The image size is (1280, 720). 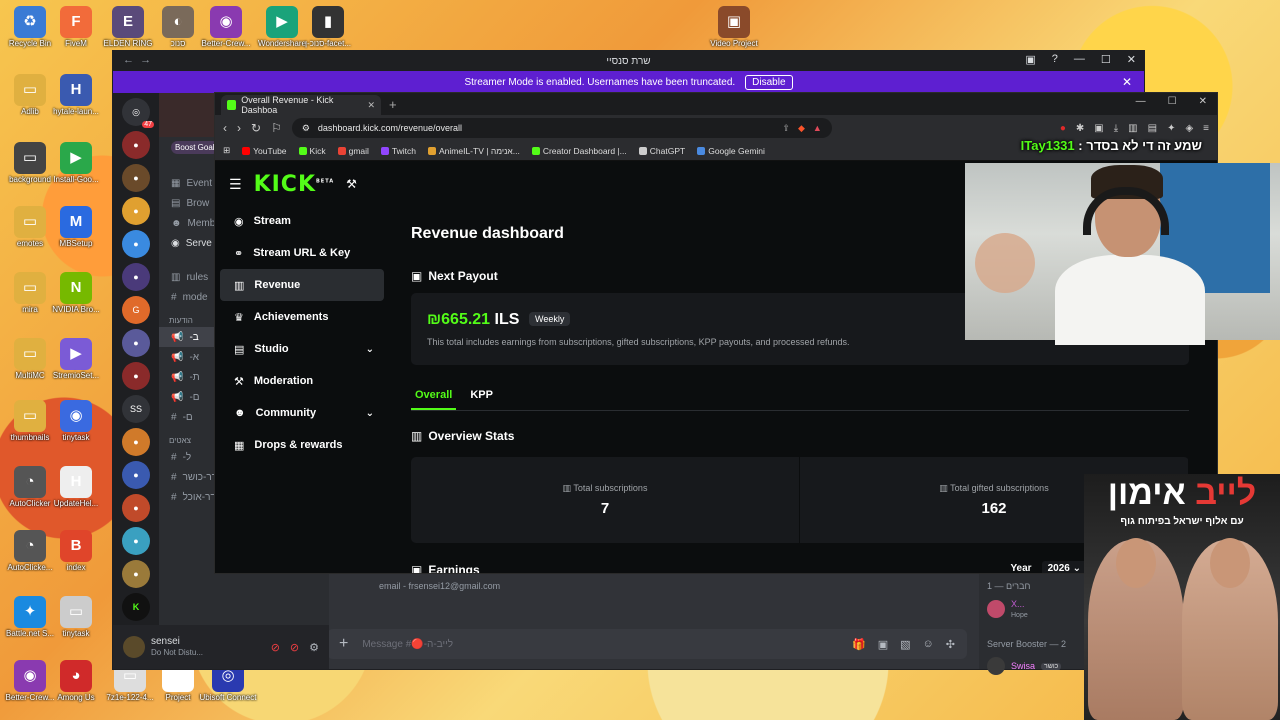 What do you see at coordinates (1007, 609) in the screenshot?
I see `member-item: X... Hope` at bounding box center [1007, 609].